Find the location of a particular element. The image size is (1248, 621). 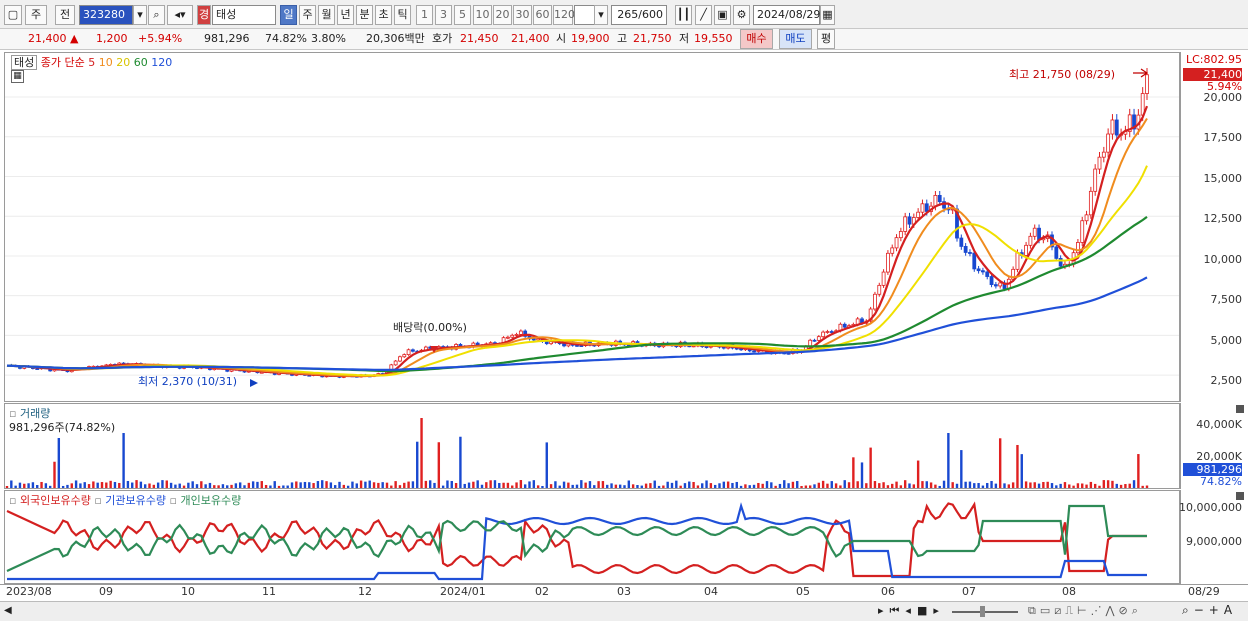

stock-code-input: 323280 is located at coordinates (106, 15).